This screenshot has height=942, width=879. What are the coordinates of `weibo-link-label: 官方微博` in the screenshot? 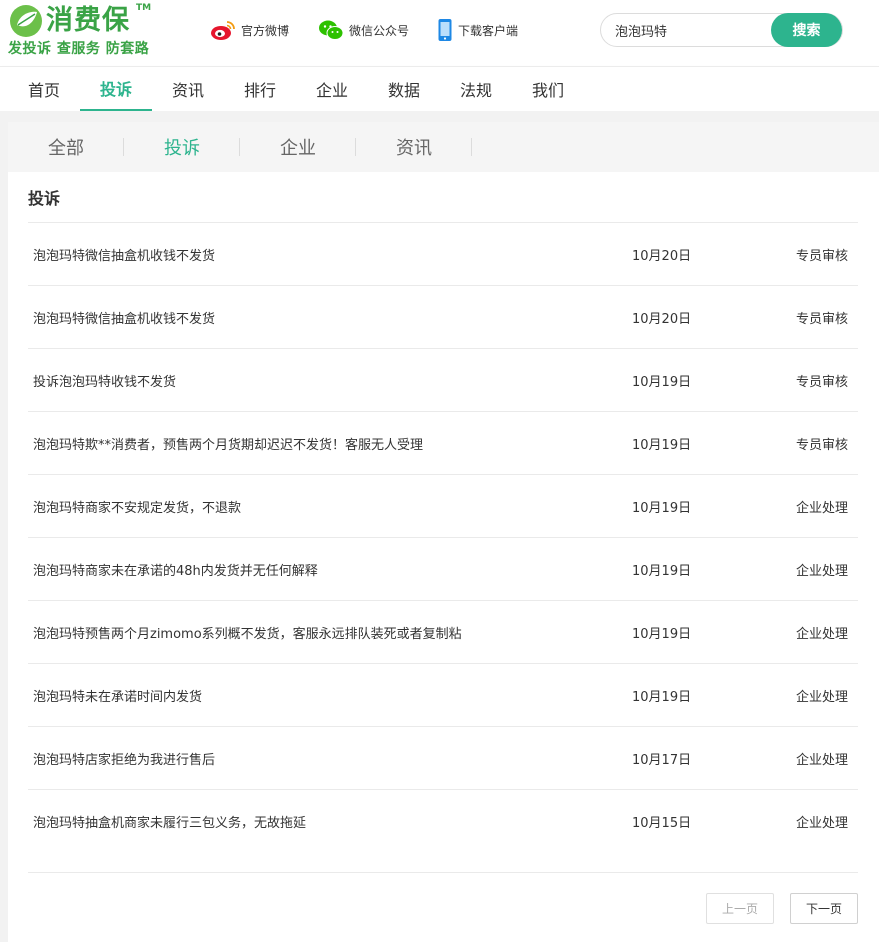 It's located at (265, 30).